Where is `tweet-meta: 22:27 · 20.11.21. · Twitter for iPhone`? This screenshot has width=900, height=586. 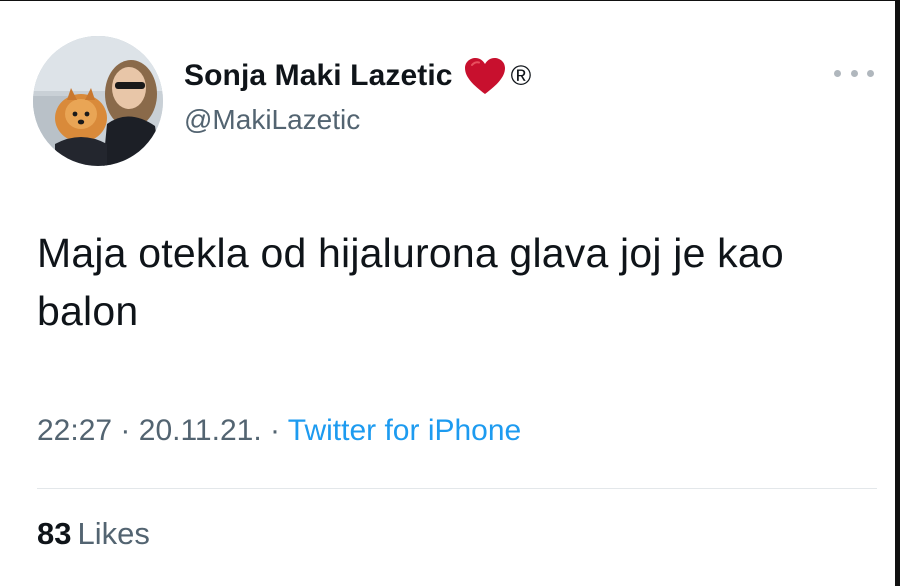
tweet-meta: 22:27 · 20.11.21. · Twitter for iPhone is located at coordinates (279, 431).